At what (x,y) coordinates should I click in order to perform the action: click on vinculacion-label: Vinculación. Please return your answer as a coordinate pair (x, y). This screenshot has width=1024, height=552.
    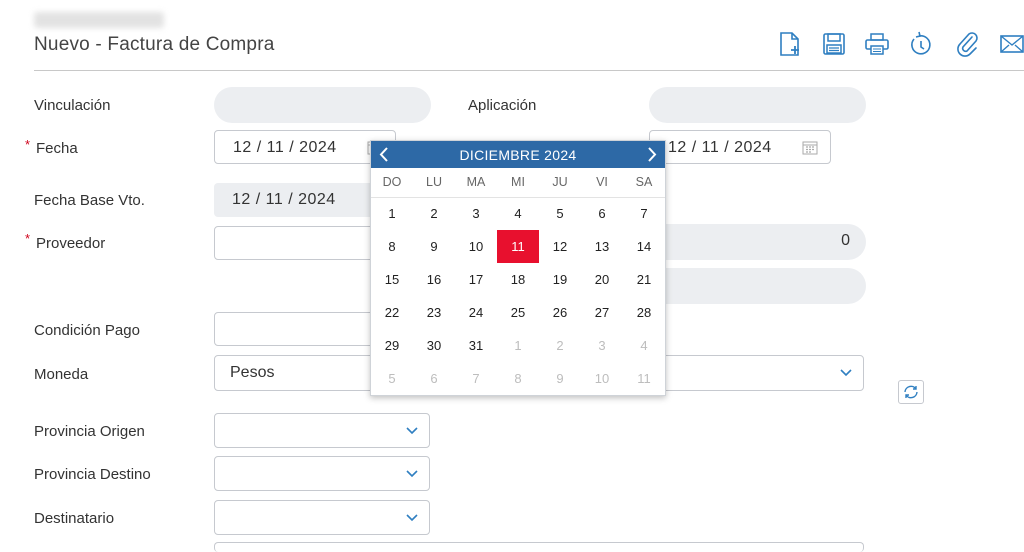
    Looking at the image, I should click on (72, 105).